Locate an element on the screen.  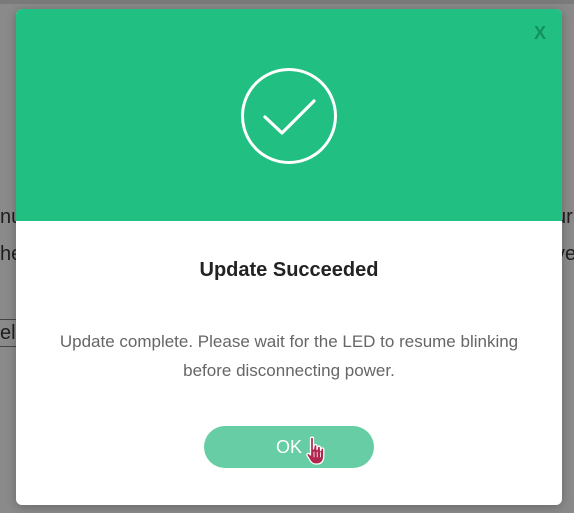
background-top-bar is located at coordinates (287, 2).